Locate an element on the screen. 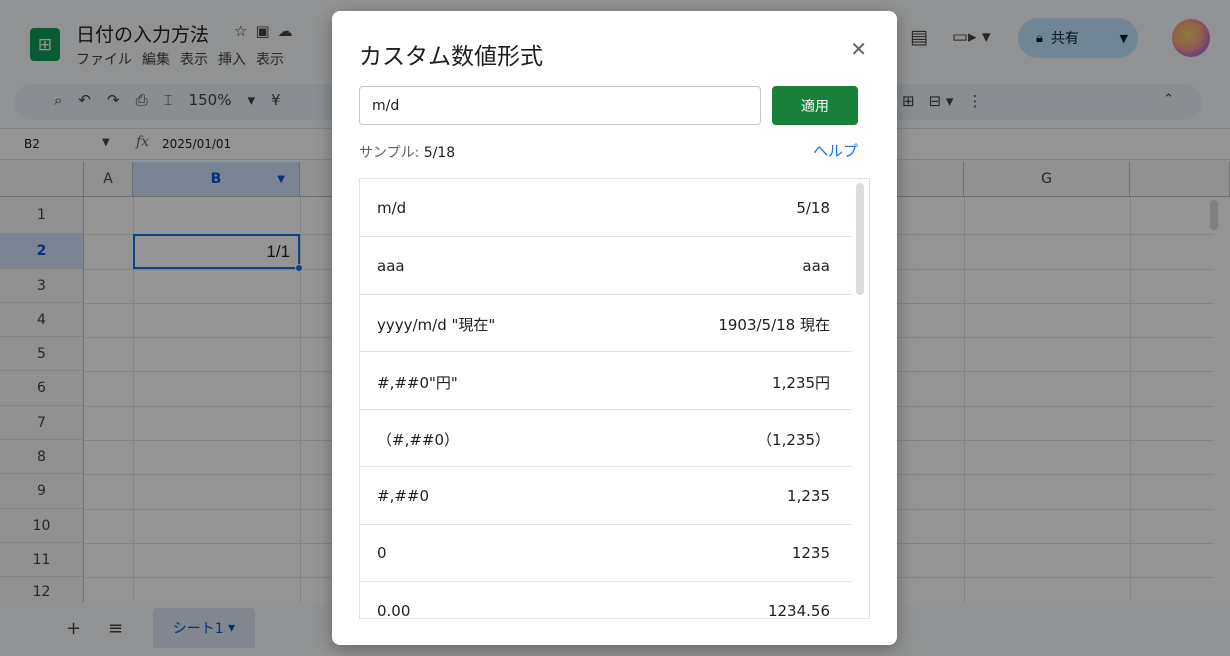  list-item: m/d 5/18 is located at coordinates (606, 208).